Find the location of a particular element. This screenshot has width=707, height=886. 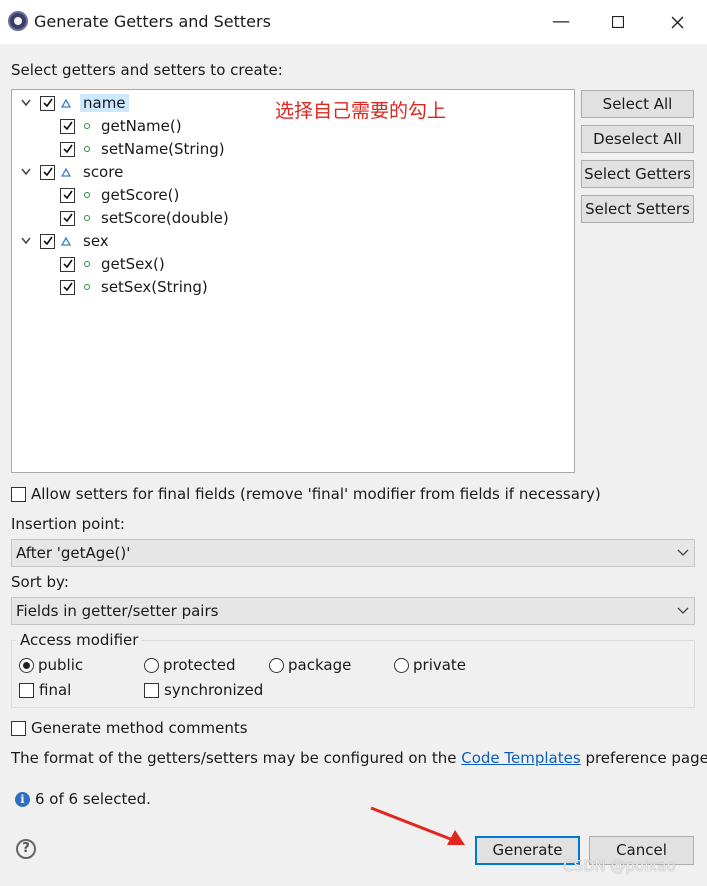

eclipse-app-icon is located at coordinates (18, 21).